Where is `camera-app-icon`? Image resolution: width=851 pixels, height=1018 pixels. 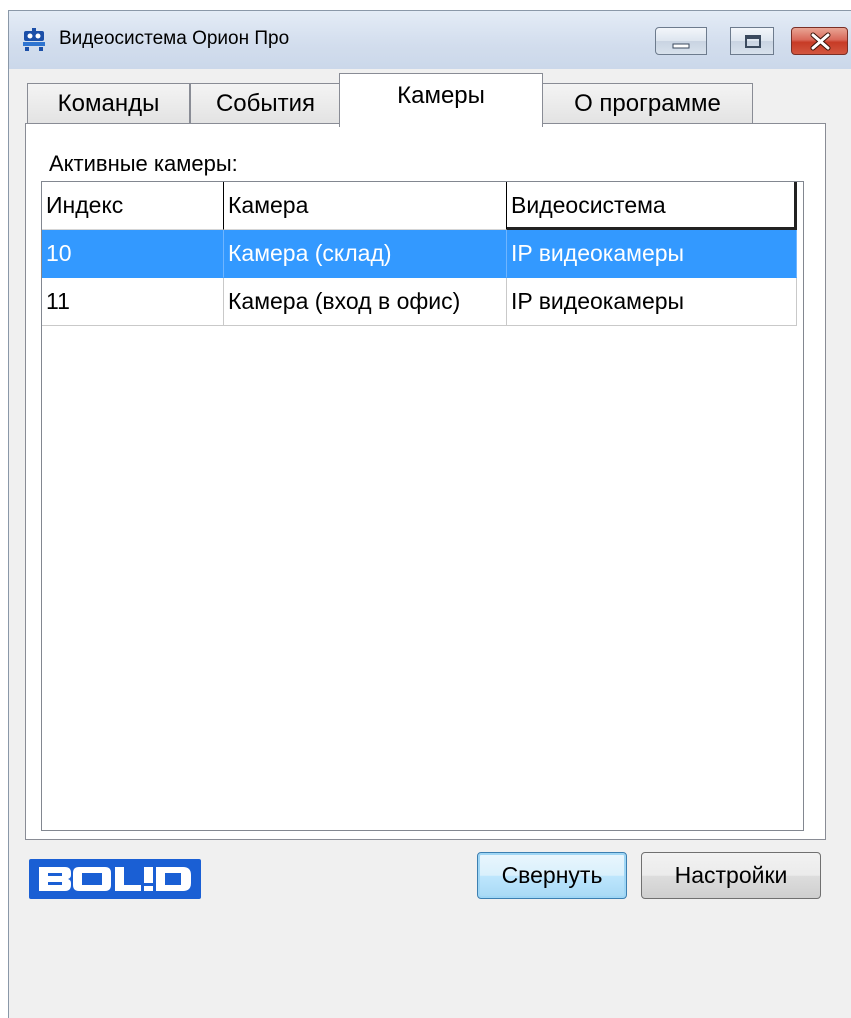 camera-app-icon is located at coordinates (34, 39).